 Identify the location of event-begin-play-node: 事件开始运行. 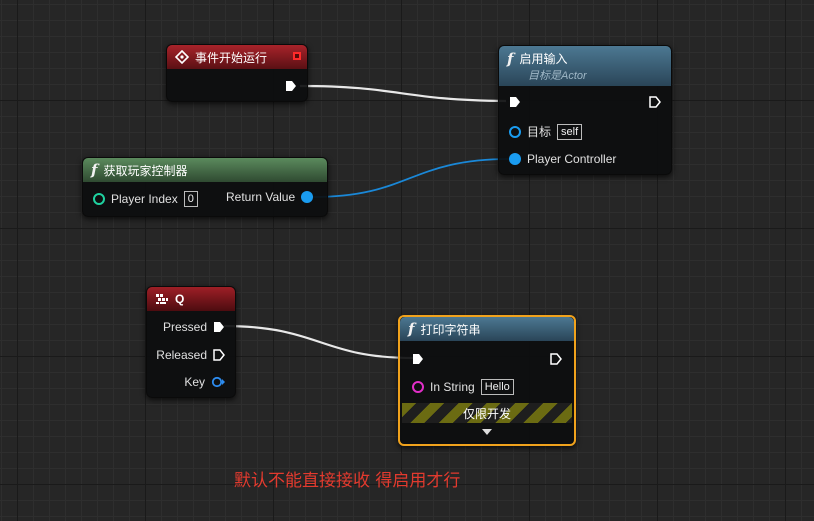
(237, 73).